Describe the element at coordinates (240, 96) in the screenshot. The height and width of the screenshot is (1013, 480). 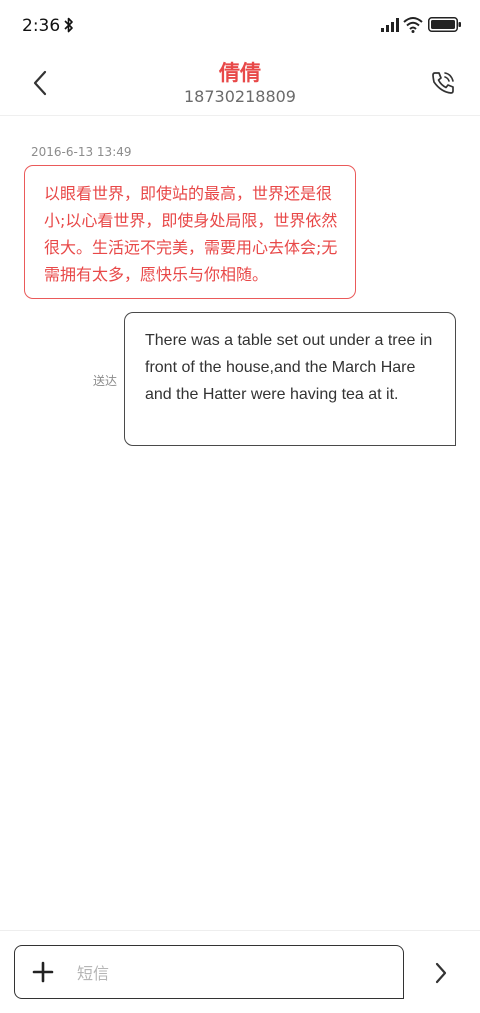
I see `contact-number: 18730218809` at that location.